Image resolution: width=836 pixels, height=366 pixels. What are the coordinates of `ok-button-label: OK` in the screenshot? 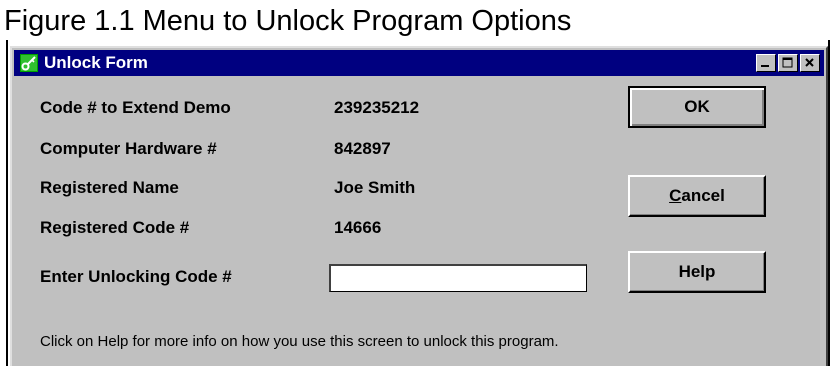 It's located at (697, 106).